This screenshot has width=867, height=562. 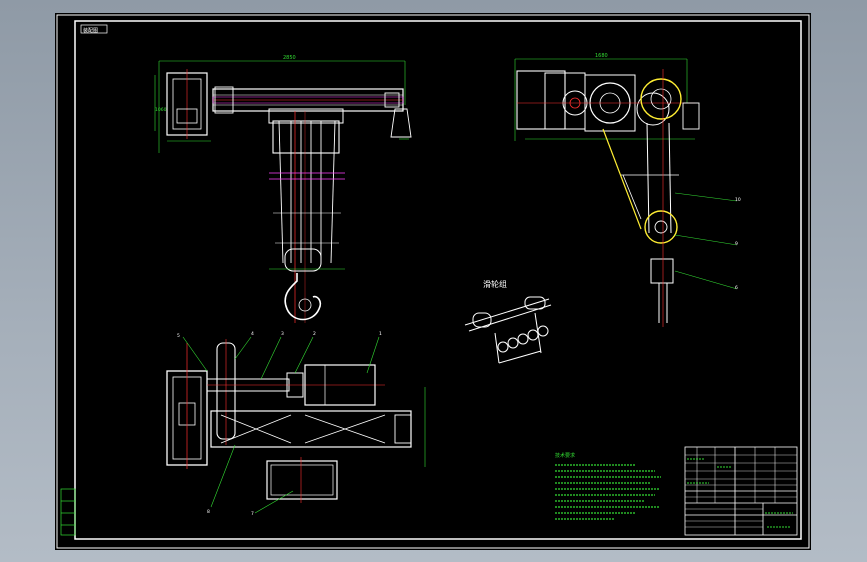 I want to click on side-view: 1680, so click(x=626, y=190).